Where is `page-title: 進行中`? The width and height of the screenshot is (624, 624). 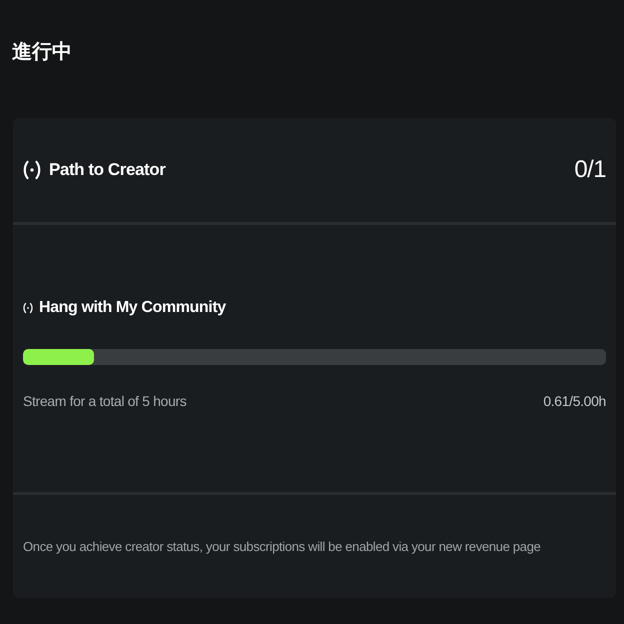 page-title: 進行中 is located at coordinates (42, 52).